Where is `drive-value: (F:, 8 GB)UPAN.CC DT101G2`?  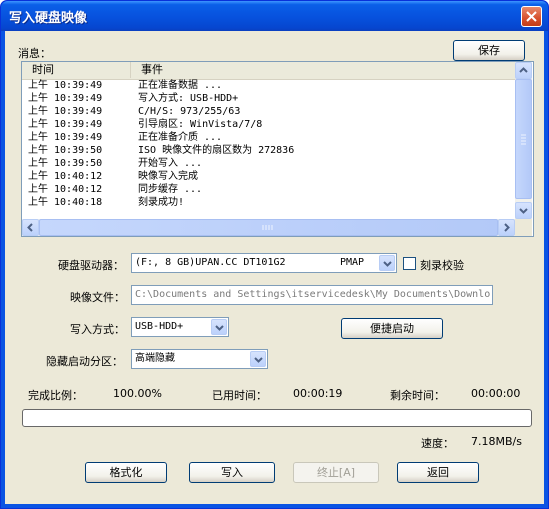 drive-value: (F:, 8 GB)UPAN.CC DT101G2 is located at coordinates (210, 262).